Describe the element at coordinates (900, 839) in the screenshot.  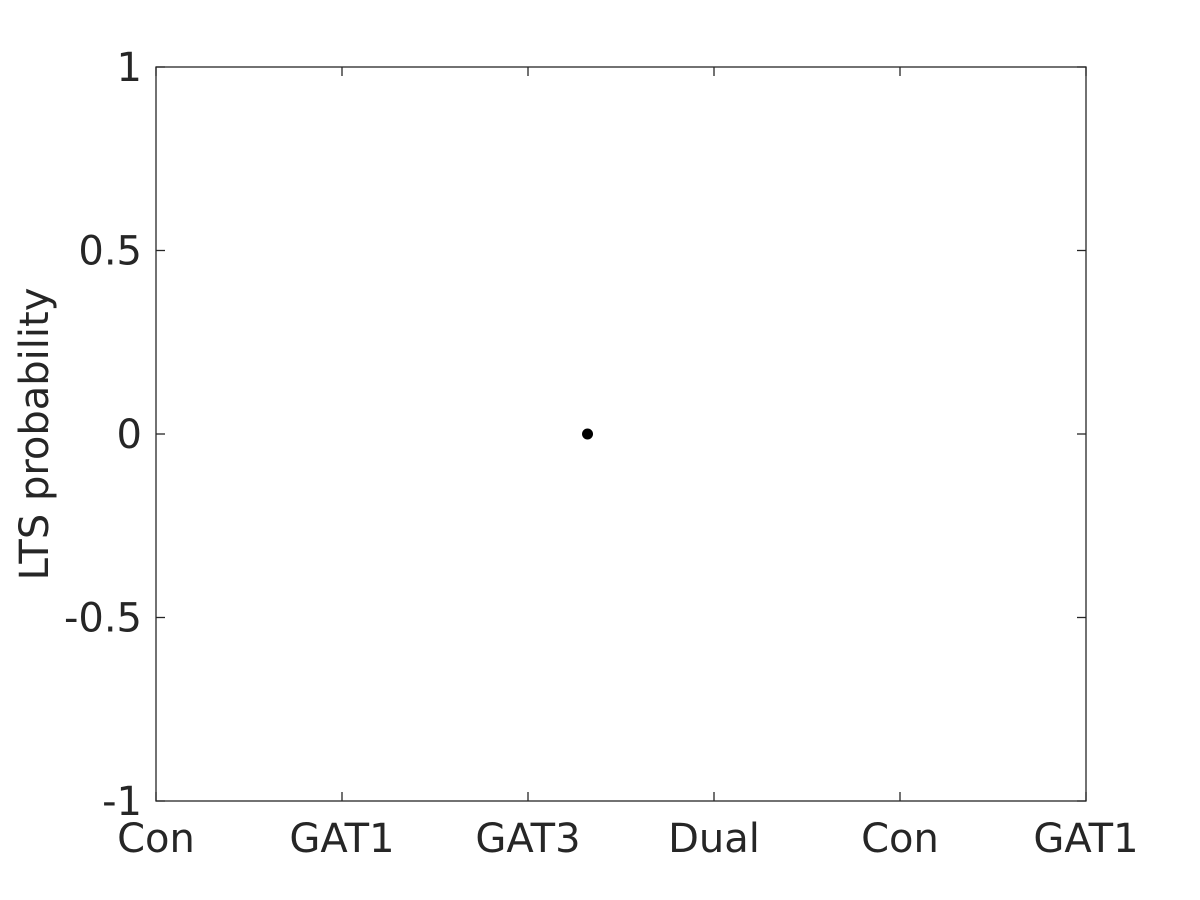
I see `x-tick-label: Con` at that location.